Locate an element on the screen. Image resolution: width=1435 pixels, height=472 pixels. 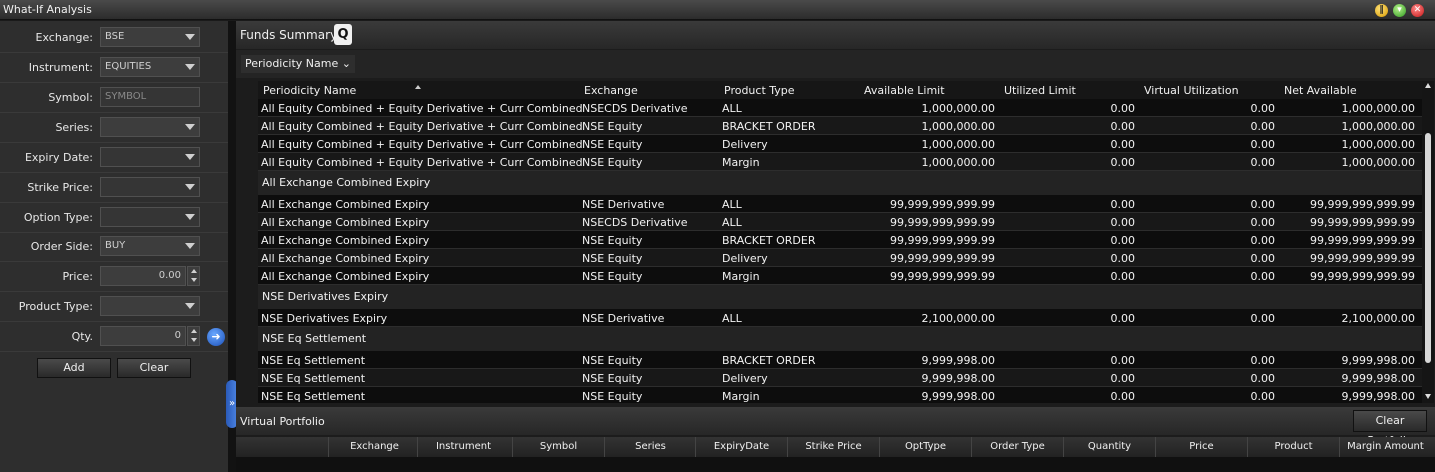
price-input: 0.00 is located at coordinates (143, 276).